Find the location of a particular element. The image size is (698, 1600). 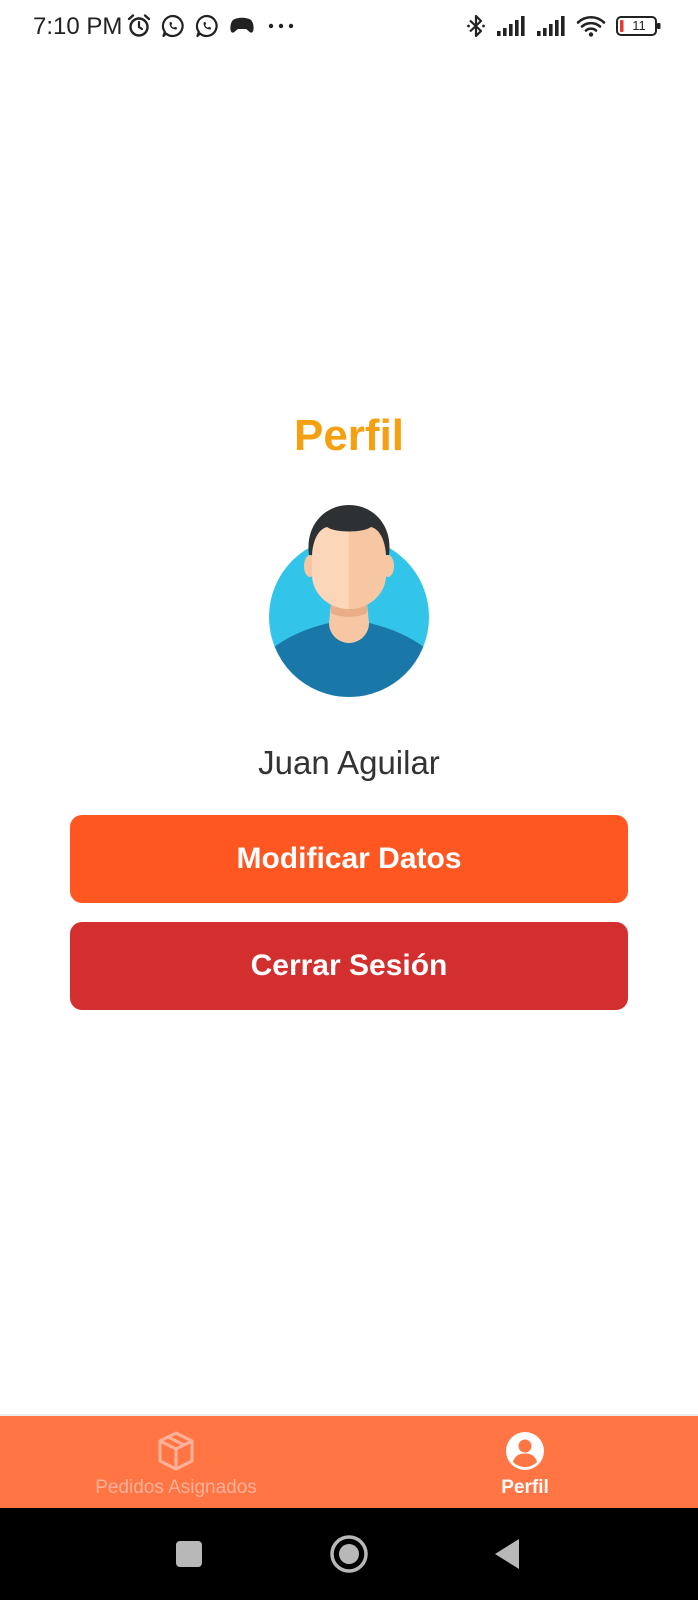

status-time: 7:10 PM is located at coordinates (78, 26).